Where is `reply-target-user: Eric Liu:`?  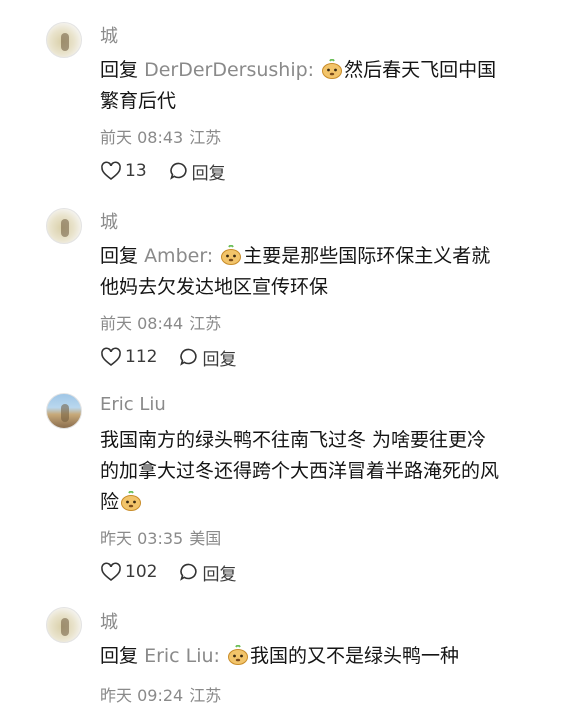 reply-target-user: Eric Liu: is located at coordinates (182, 656).